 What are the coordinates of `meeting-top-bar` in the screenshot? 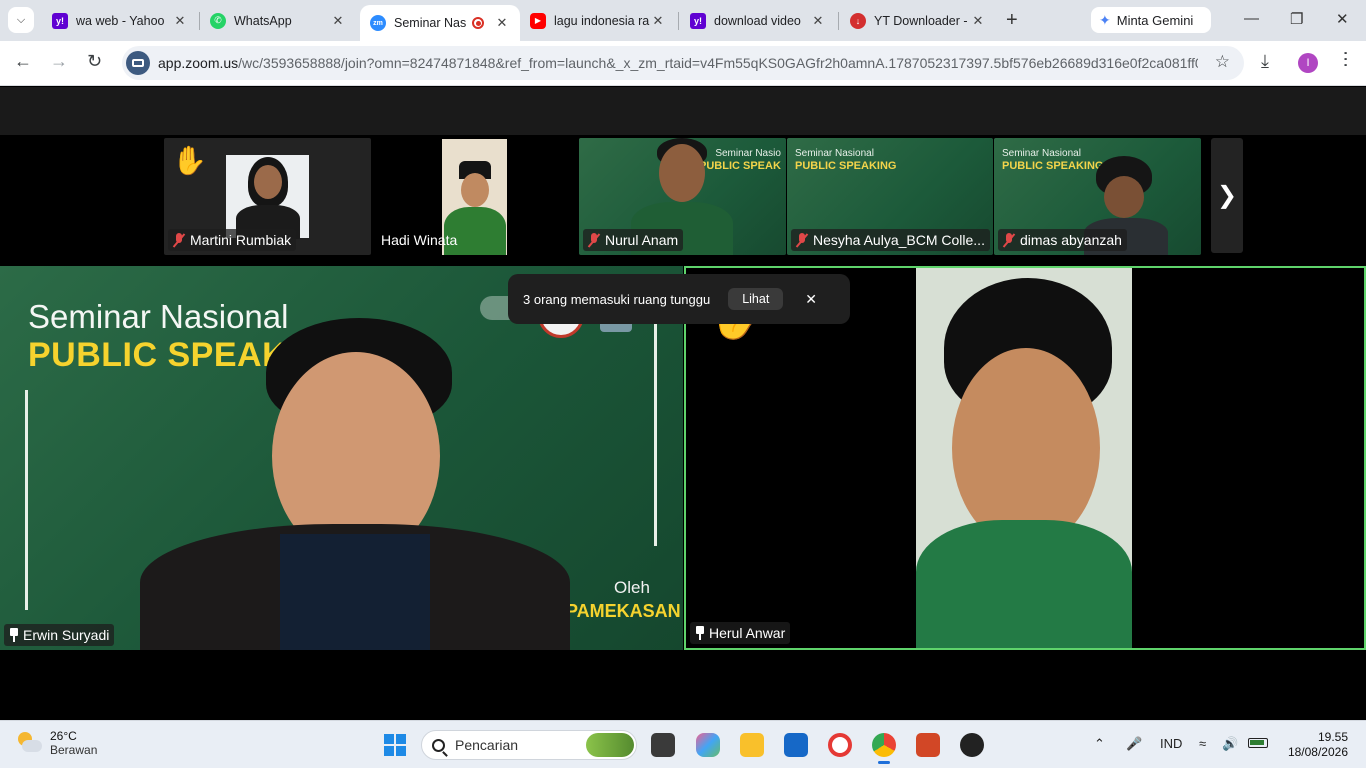 It's located at (683, 111).